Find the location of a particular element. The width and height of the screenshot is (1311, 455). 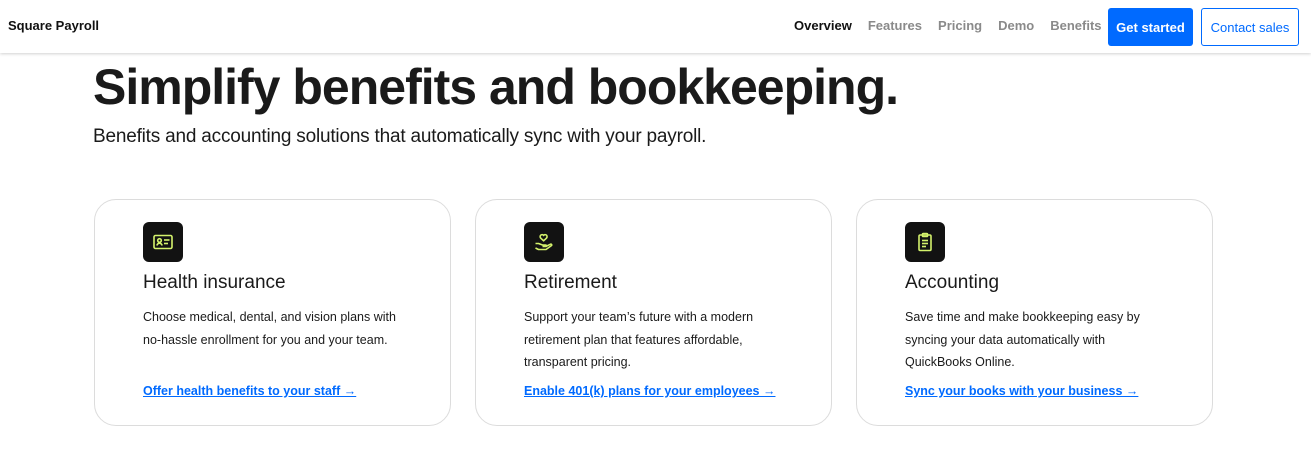

main-nav: Overview Features Pricing Demo Benefits is located at coordinates (956, 25).